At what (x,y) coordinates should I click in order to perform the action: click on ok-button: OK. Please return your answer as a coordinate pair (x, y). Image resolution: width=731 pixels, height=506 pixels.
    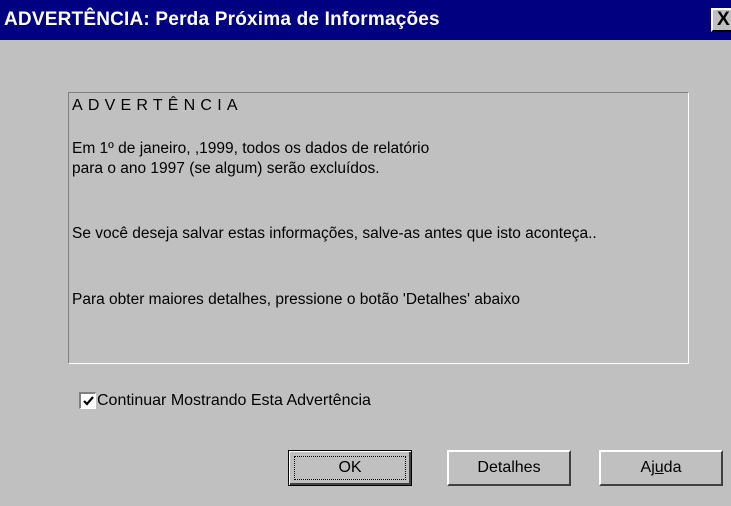
    Looking at the image, I should click on (350, 468).